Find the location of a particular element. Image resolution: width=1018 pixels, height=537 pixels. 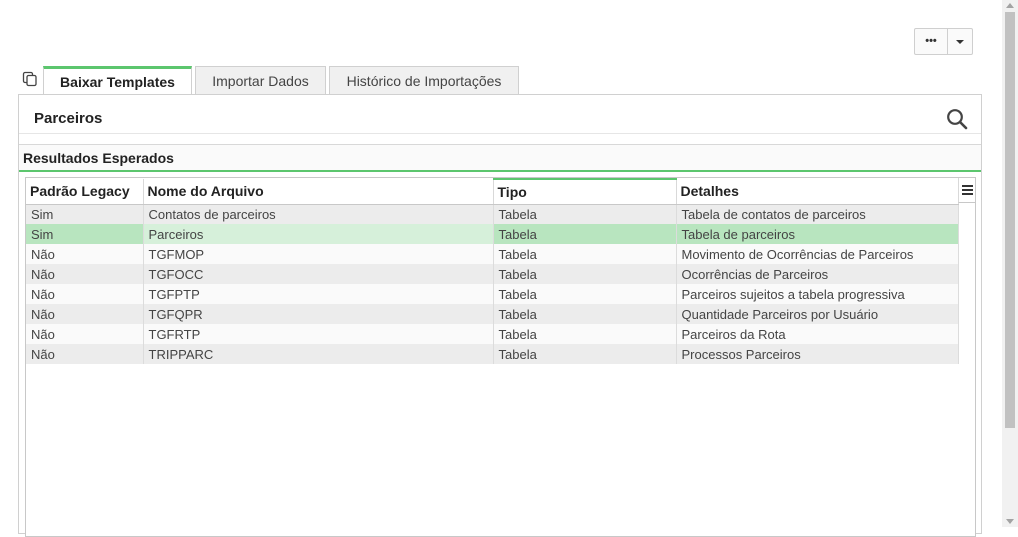

more-options-button: ••• is located at coordinates (931, 41).